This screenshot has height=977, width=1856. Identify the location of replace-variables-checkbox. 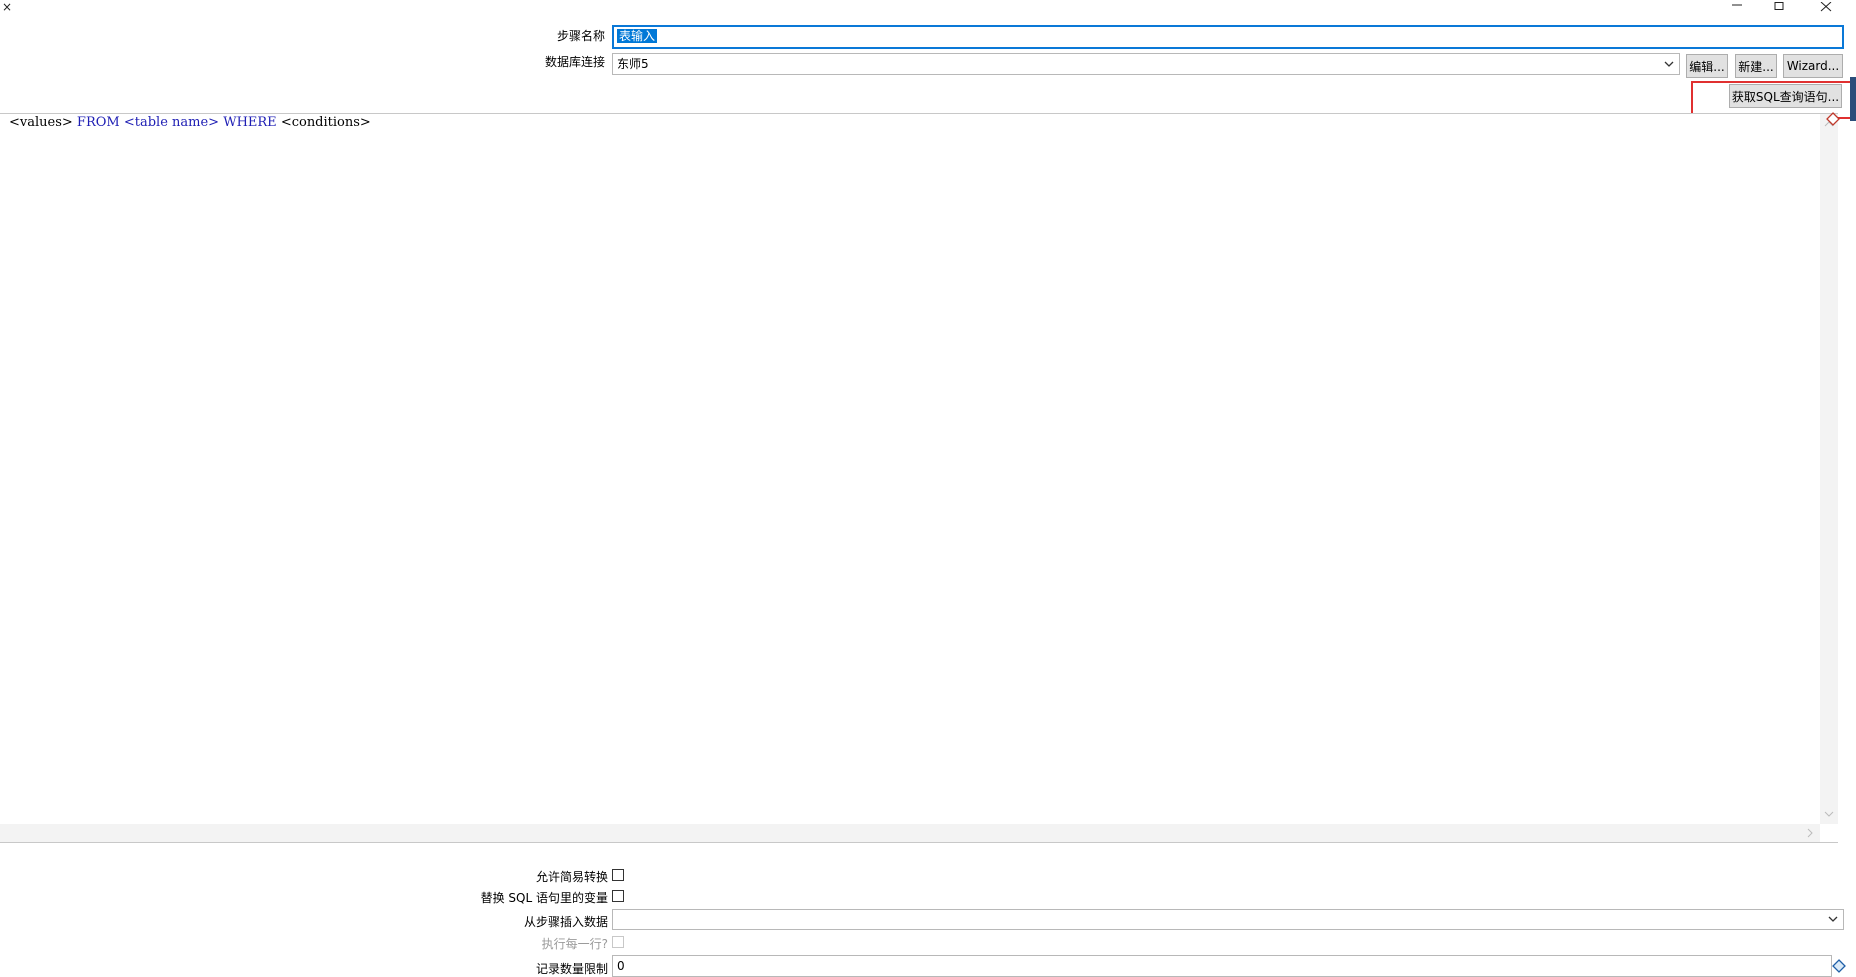
(618, 896).